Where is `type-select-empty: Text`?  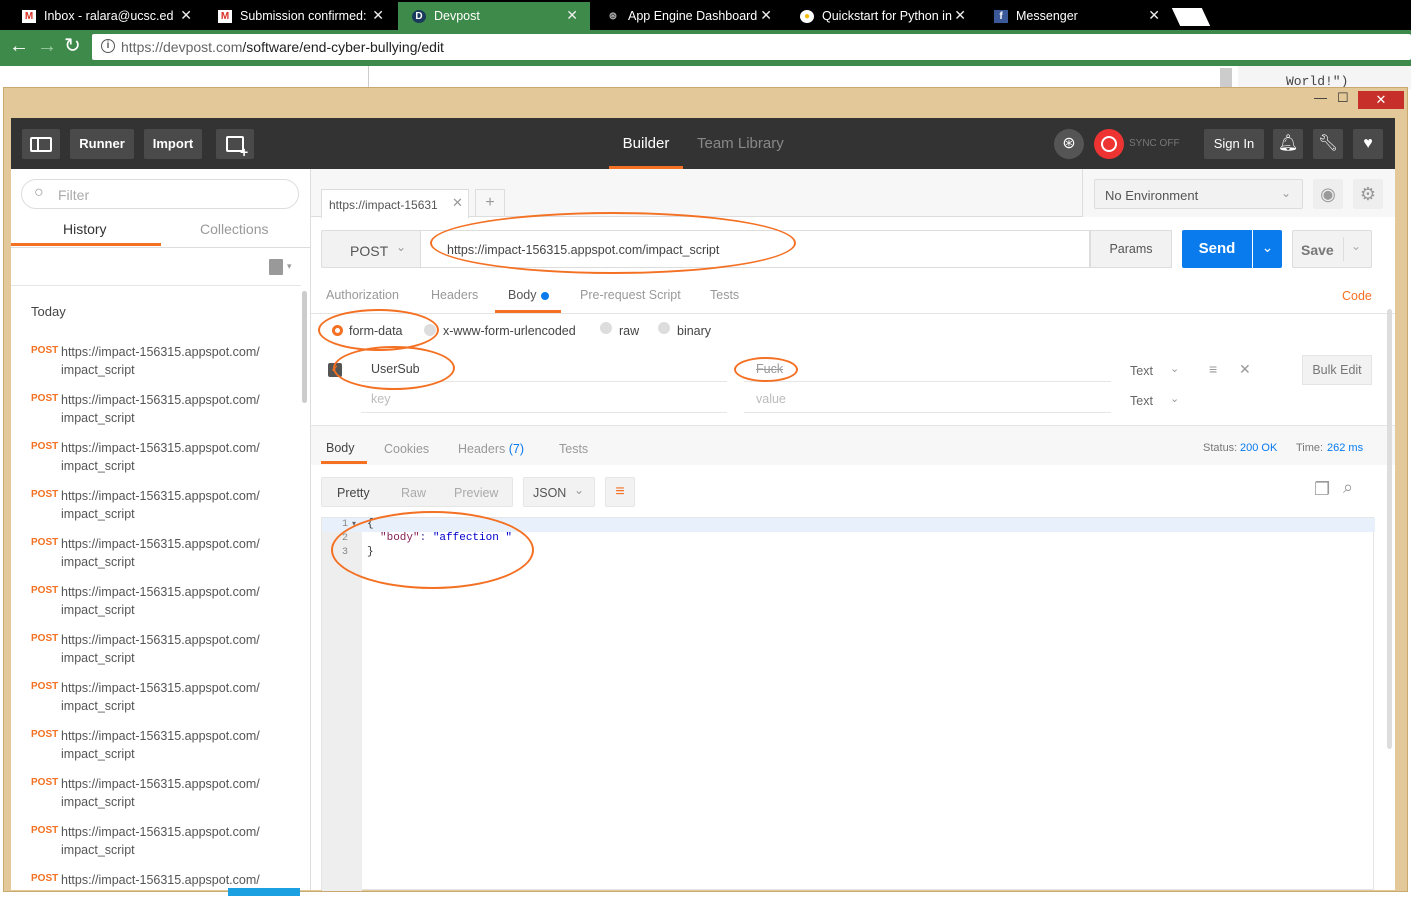 type-select-empty: Text is located at coordinates (1141, 401).